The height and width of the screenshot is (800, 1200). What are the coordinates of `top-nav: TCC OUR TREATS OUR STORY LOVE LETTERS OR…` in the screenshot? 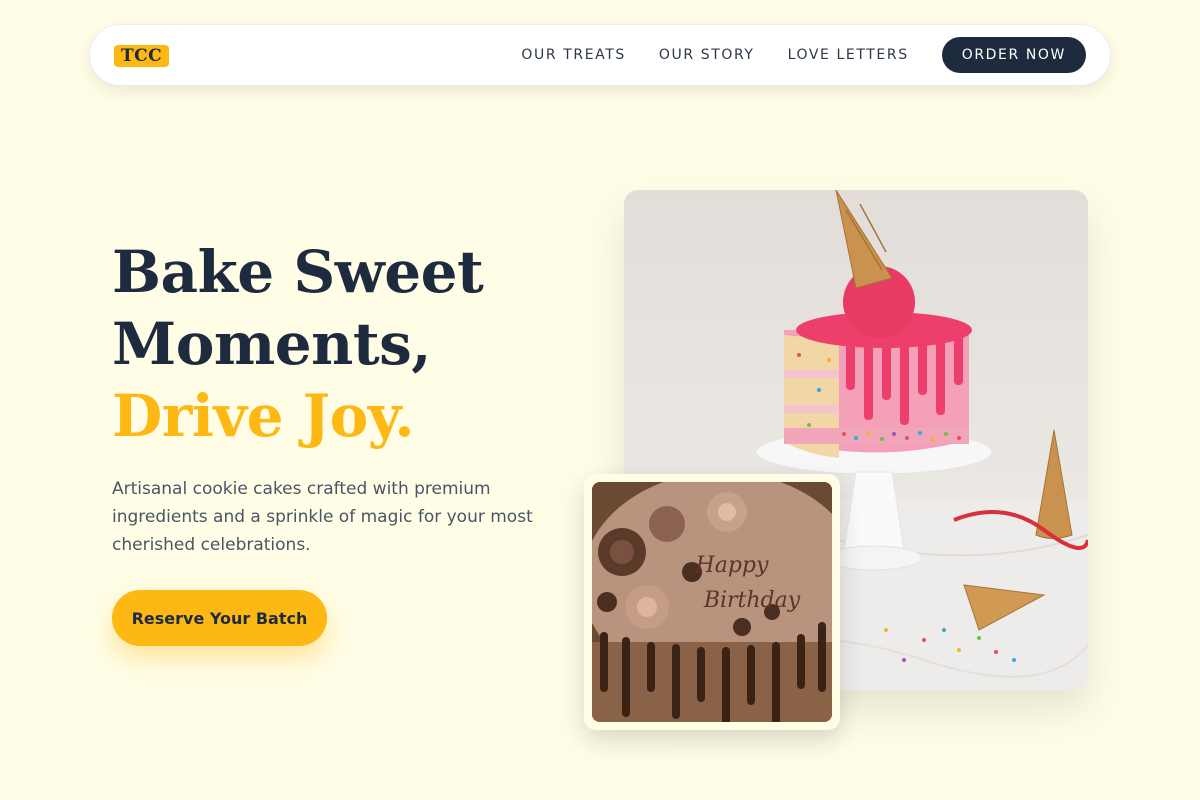 It's located at (600, 55).